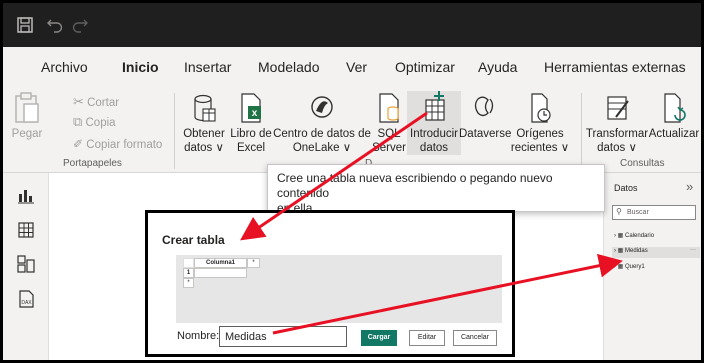 The image size is (704, 363). Describe the element at coordinates (80, 25) in the screenshot. I see `redo-icon` at that location.